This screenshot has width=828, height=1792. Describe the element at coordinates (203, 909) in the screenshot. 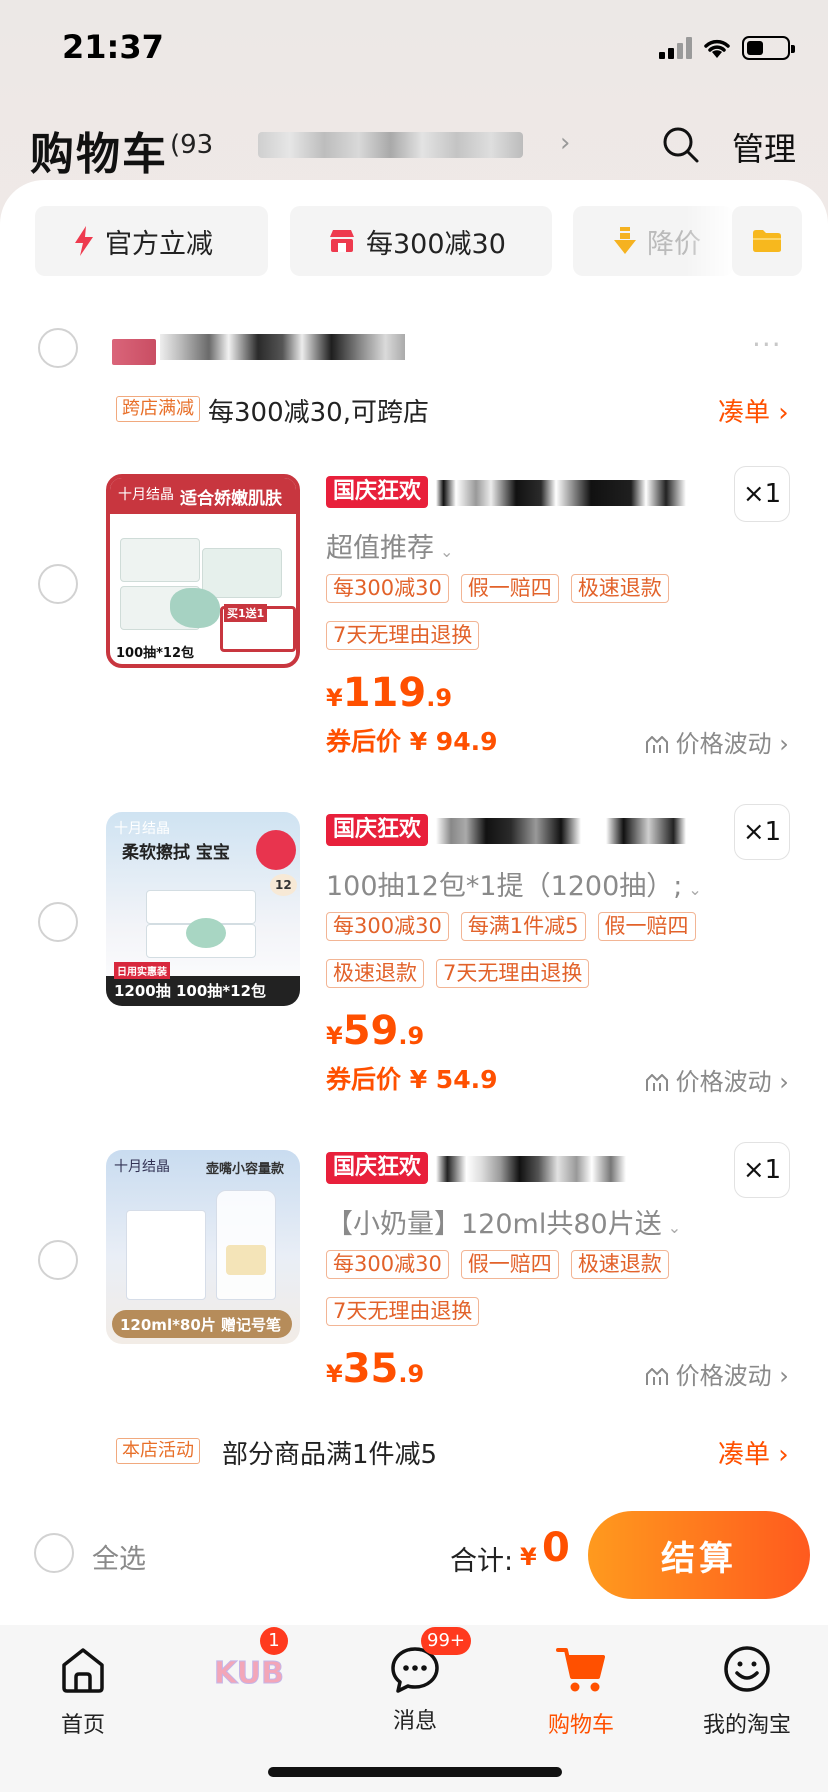

I see `product-thumbnail: 十月结晶 柔软擦拭 宝宝 12 日用实惠装 1200抽 100抽*12包` at that location.